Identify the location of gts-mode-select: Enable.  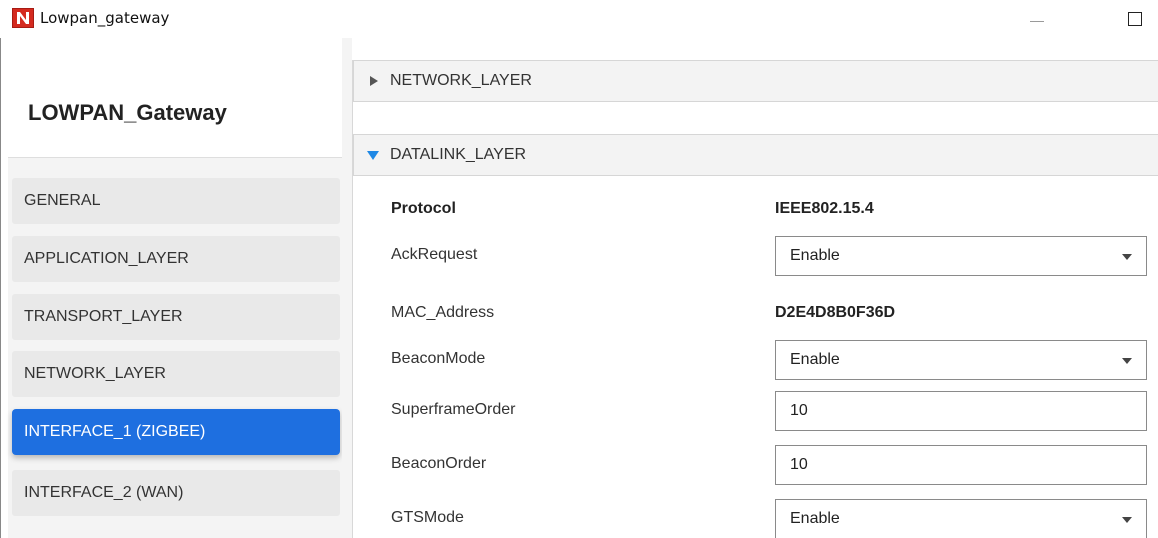
(961, 518).